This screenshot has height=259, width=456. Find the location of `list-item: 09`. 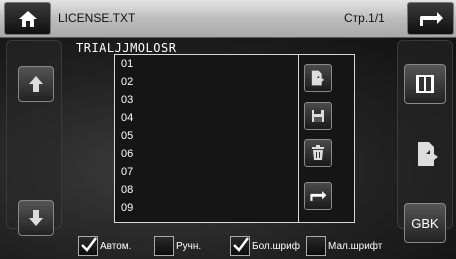

list-item: 09 is located at coordinates (127, 208).